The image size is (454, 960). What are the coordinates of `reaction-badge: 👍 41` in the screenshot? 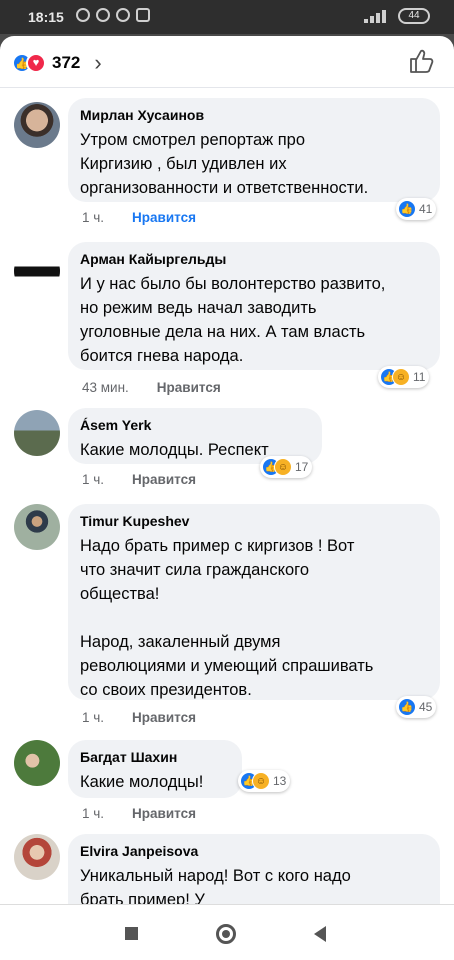 It's located at (416, 209).